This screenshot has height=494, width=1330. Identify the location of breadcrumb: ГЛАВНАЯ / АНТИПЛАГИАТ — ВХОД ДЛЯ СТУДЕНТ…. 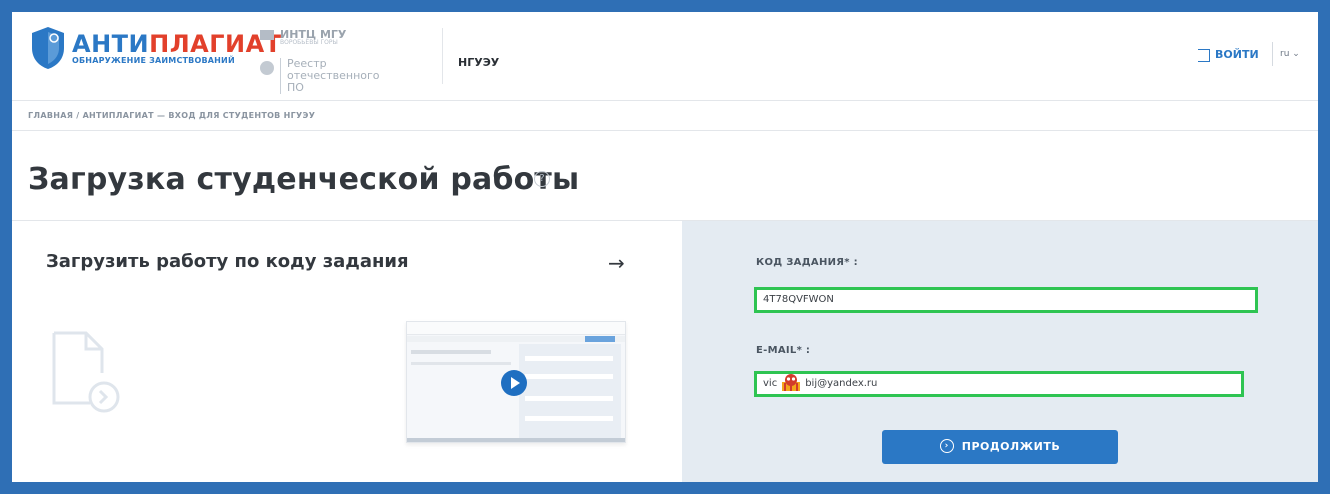
(171, 115).